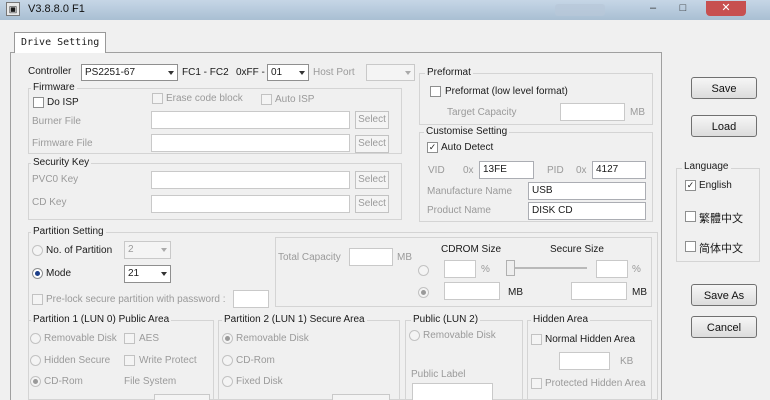  What do you see at coordinates (361, 397) in the screenshot?
I see `lun1-select` at bounding box center [361, 397].